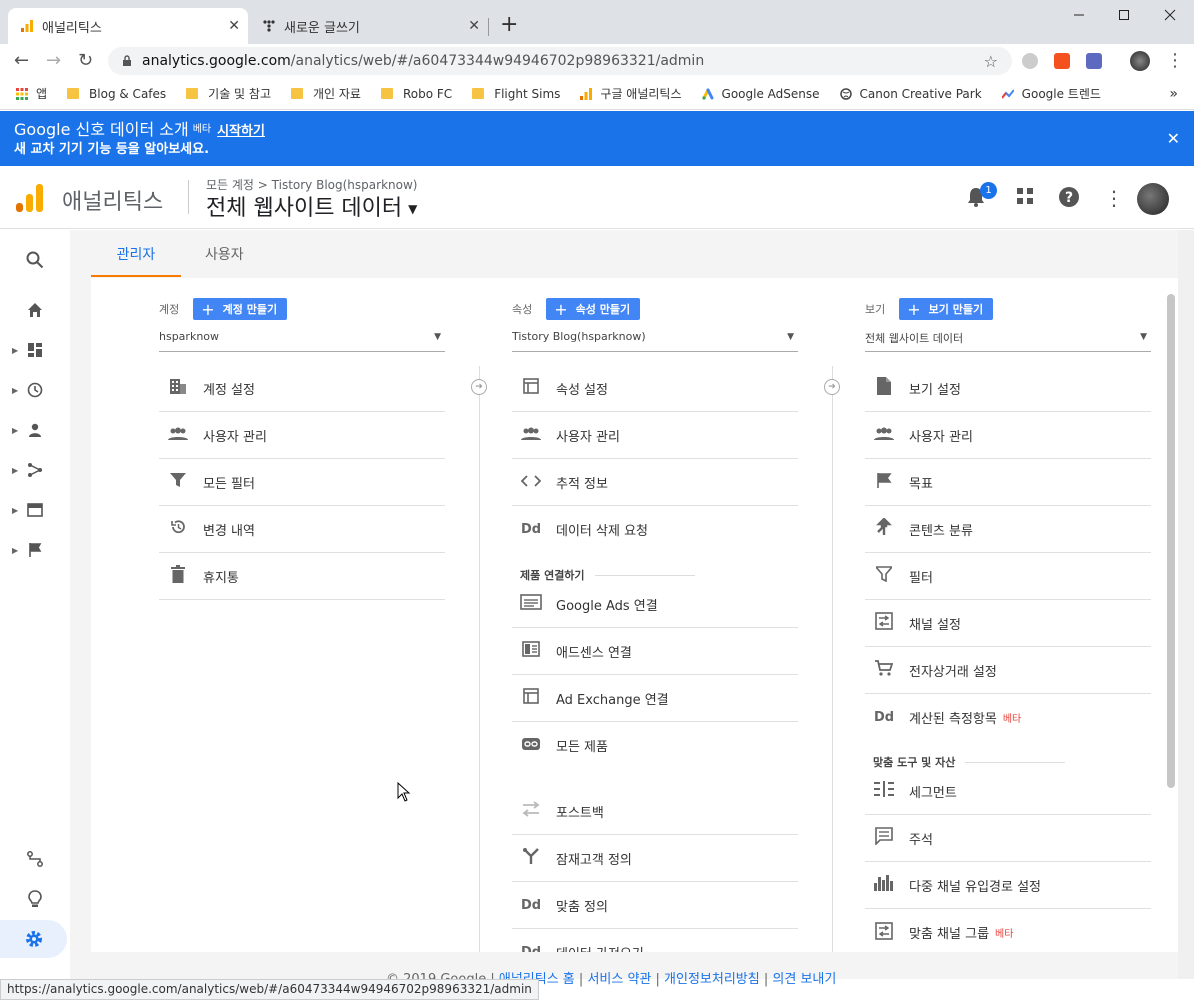 The height and width of the screenshot is (1001, 1194). I want to click on attribution-icon, so click(35, 859).